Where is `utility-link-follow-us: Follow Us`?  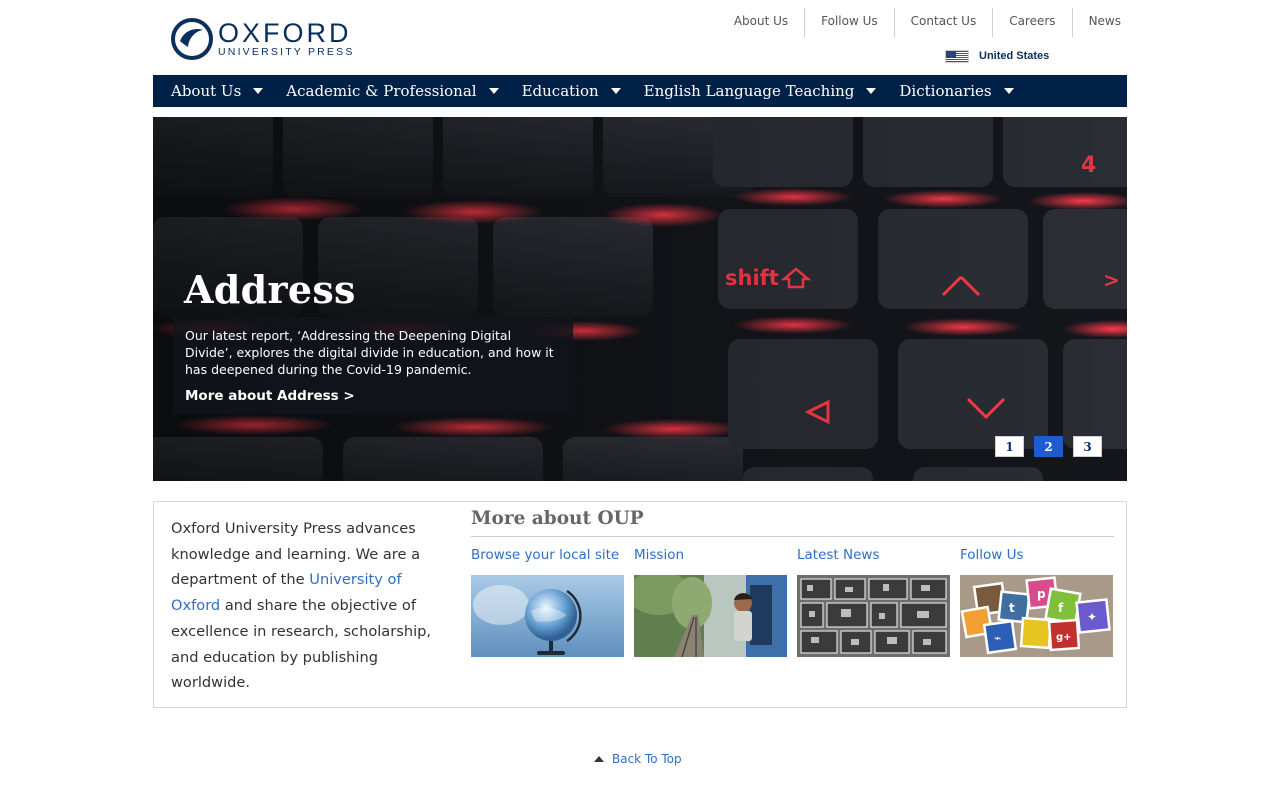
utility-link-follow-us: Follow Us is located at coordinates (850, 22).